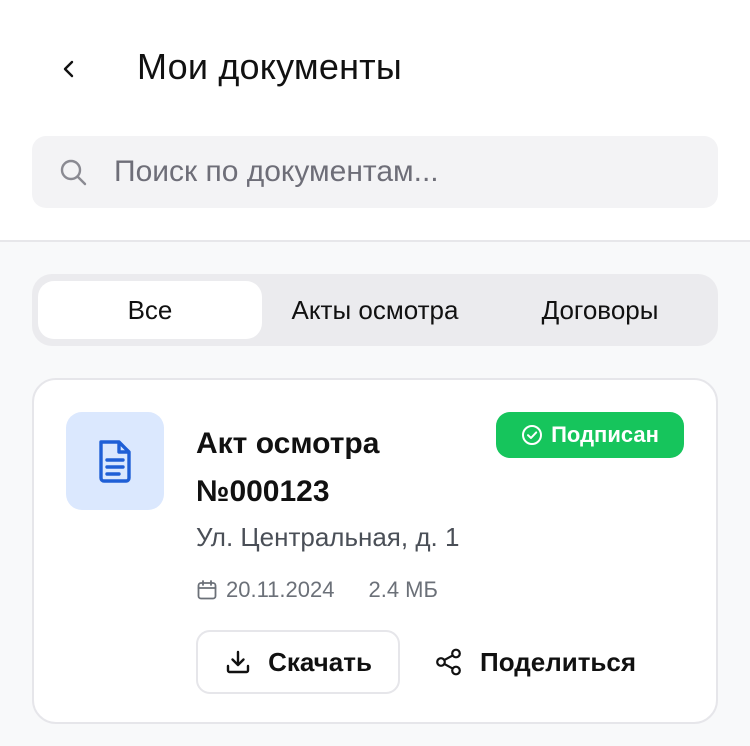 This screenshot has width=750, height=746. Describe the element at coordinates (73, 172) in the screenshot. I see `search-icon` at that location.